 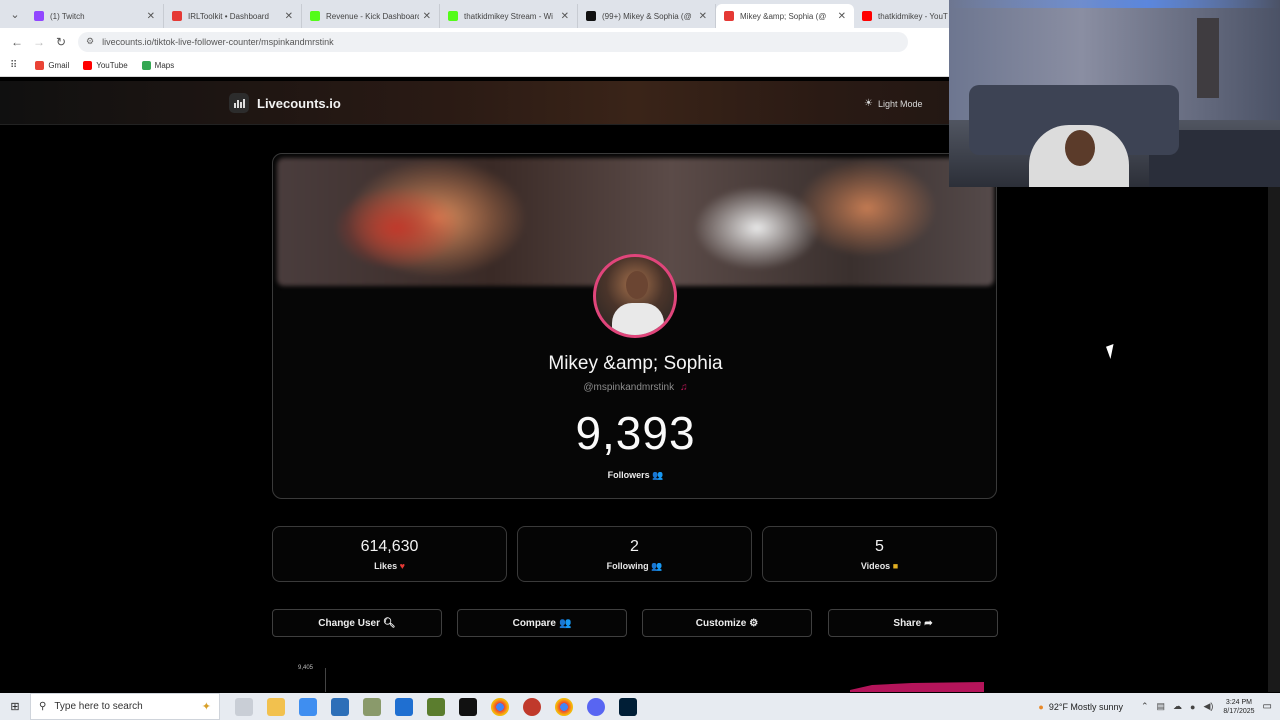 I want to click on gear-icon: ⚙, so click(x=754, y=623).